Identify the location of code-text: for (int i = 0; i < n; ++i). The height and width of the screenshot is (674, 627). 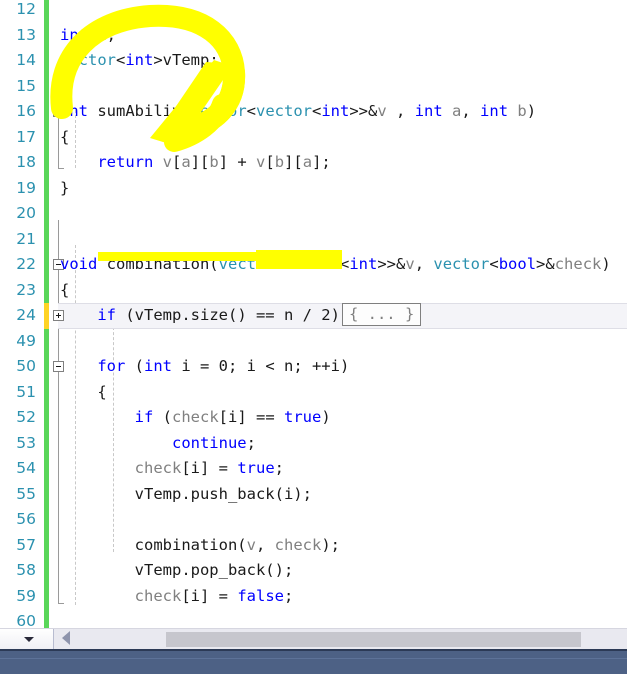
(223, 366).